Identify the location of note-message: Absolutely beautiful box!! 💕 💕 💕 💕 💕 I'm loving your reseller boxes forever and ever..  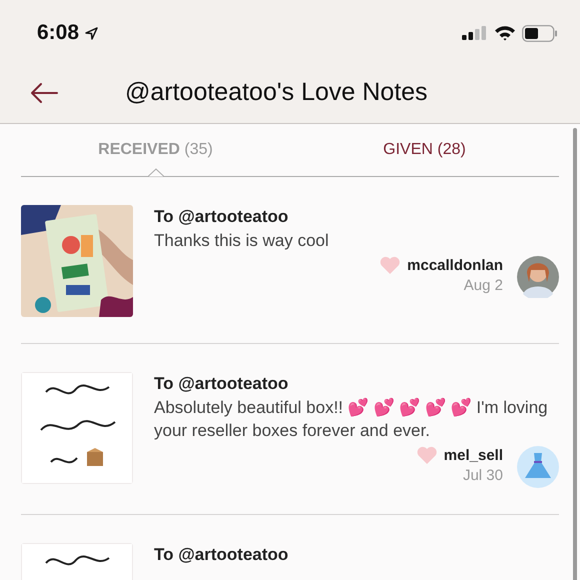
(351, 419).